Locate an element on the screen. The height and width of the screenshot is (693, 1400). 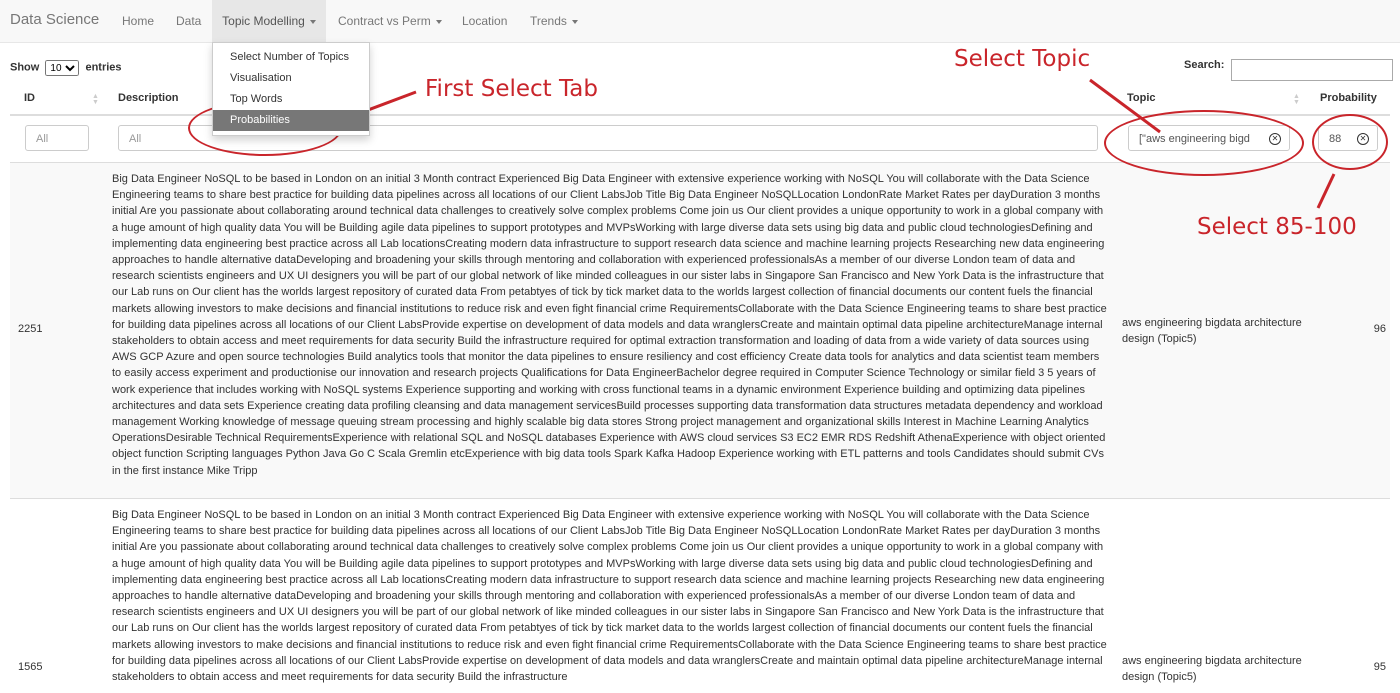
search-control: Search: is located at coordinates (1288, 70).